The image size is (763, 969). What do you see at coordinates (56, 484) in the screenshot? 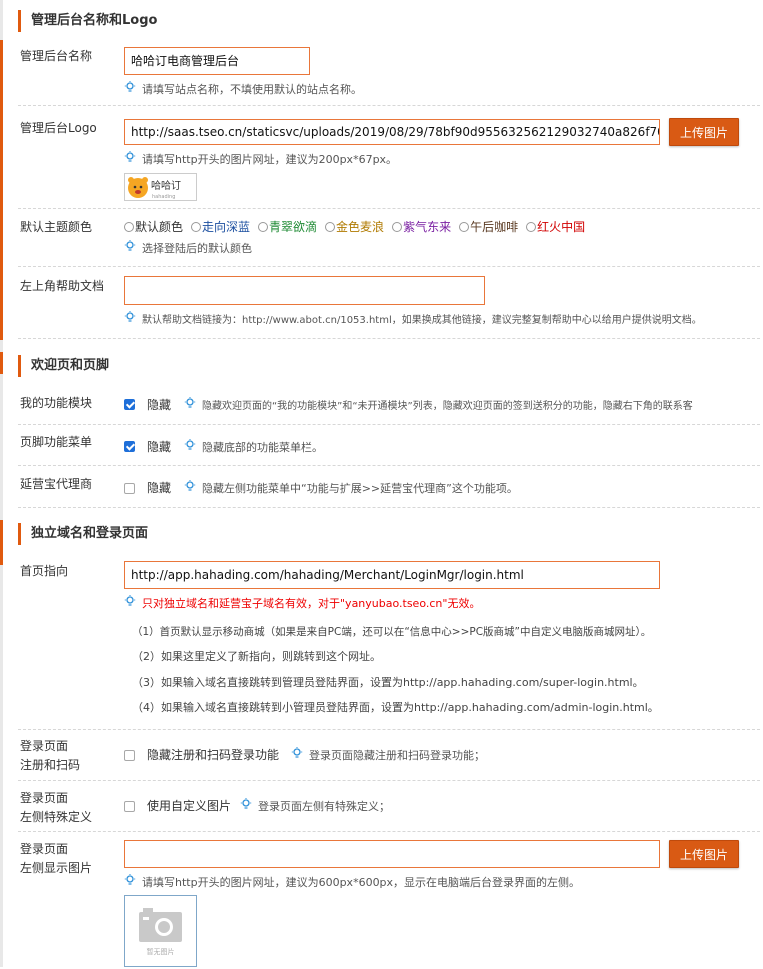
I see `agent-label: 延营宝代理商` at bounding box center [56, 484].